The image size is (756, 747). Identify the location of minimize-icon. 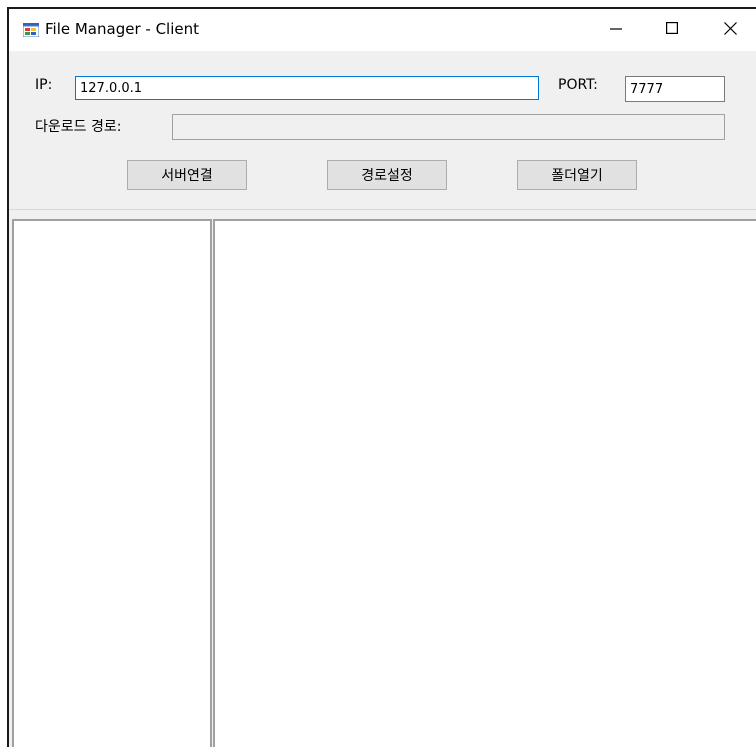
(616, 30).